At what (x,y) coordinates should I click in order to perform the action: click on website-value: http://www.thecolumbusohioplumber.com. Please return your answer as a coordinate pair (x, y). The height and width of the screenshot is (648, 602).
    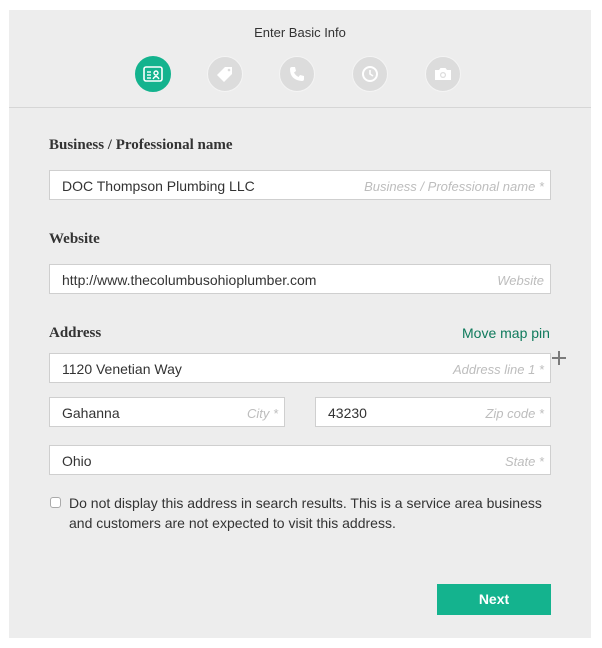
    Looking at the image, I should click on (189, 280).